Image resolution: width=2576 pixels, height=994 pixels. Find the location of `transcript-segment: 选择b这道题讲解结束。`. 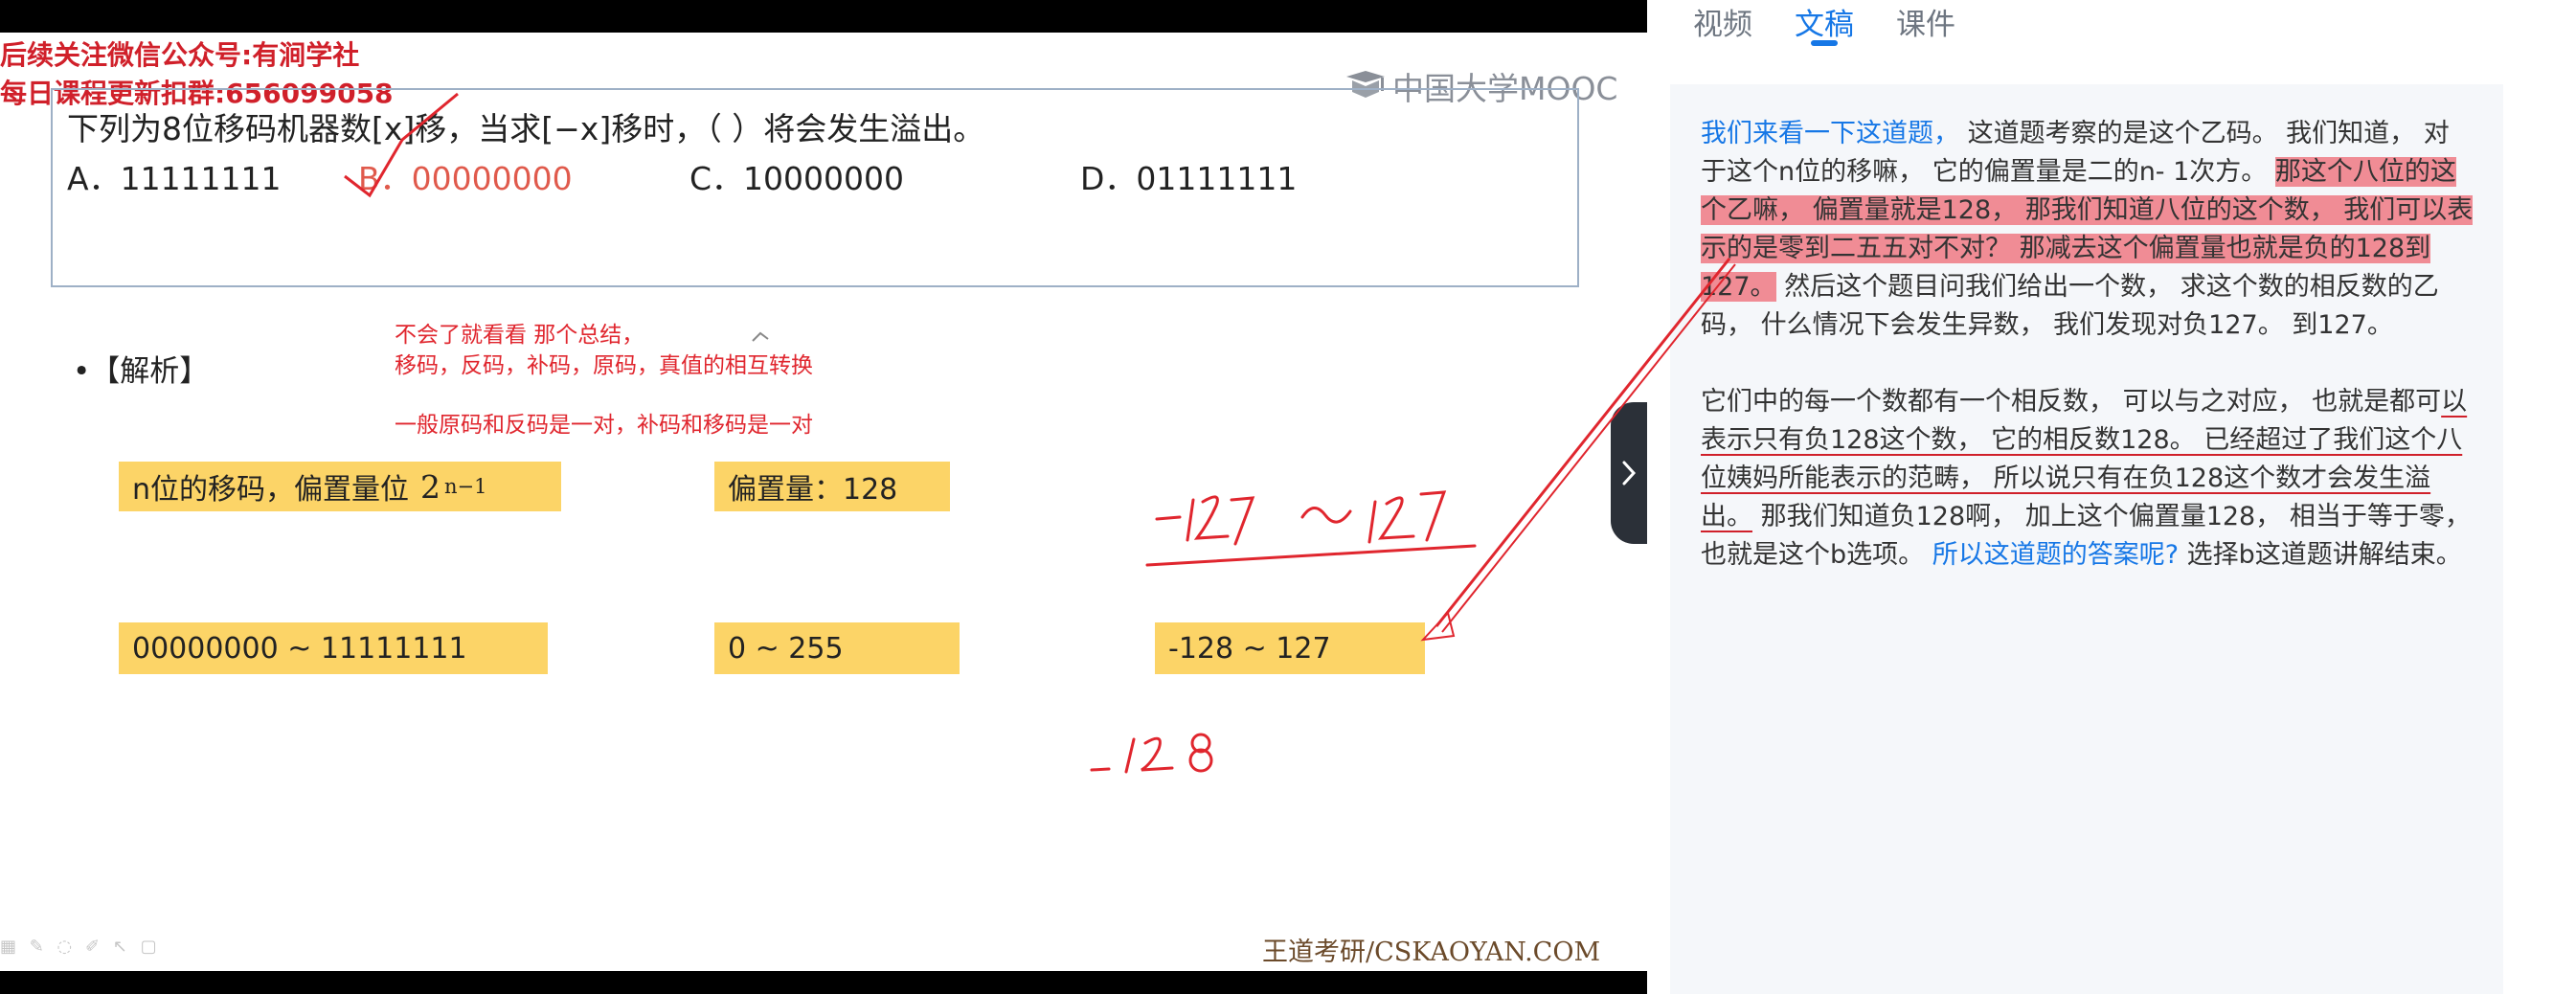

transcript-segment: 选择b这道题讲解结束。 is located at coordinates (2320, 555).